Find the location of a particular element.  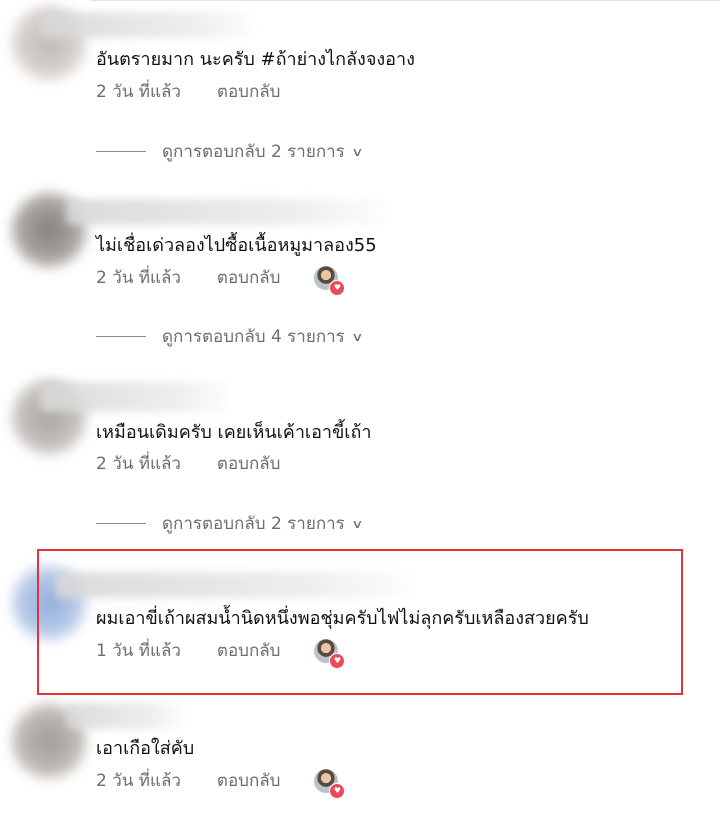

comment-text: เหมือนเดิมครับ เคยเห็นเค้าเอาขี้เถ้า is located at coordinates (234, 432).